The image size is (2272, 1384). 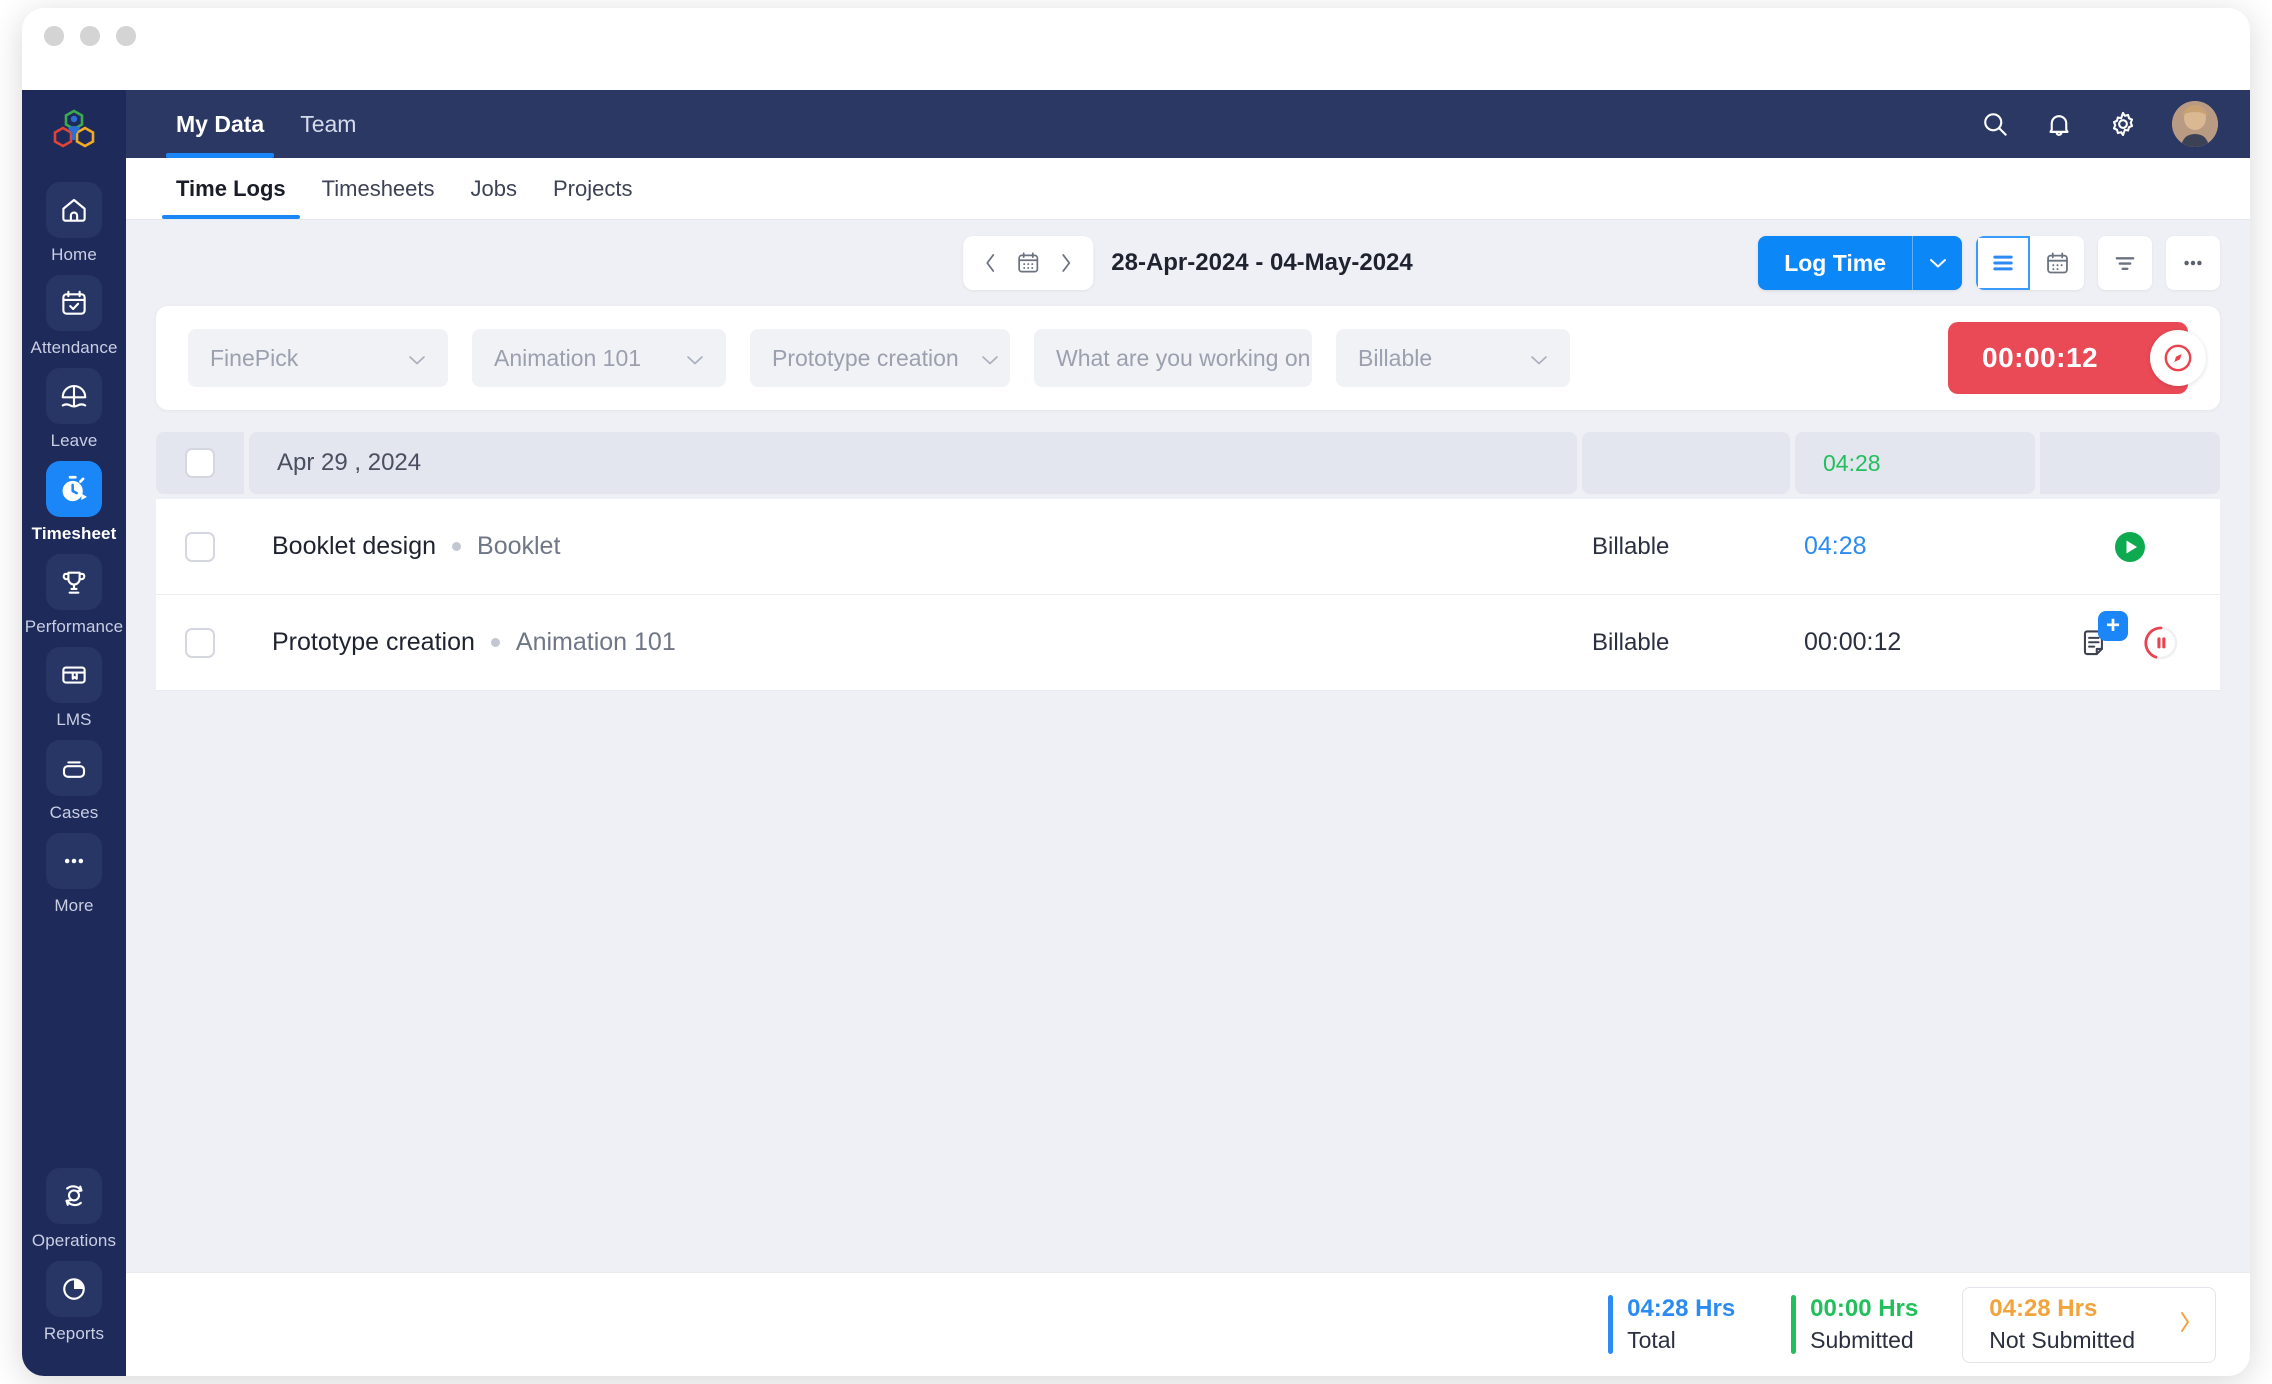 I want to click on group-total-duration: 04:28, so click(x=1915, y=463).